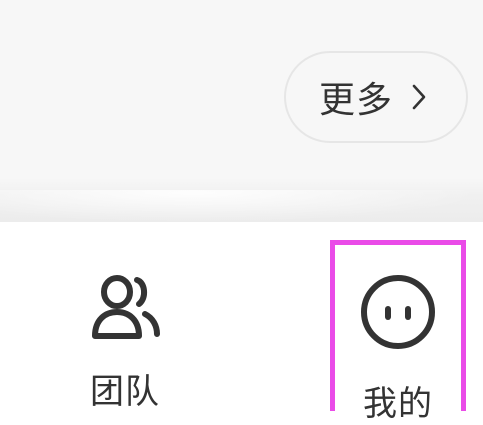 The width and height of the screenshot is (483, 425). What do you see at coordinates (241, 206) in the screenshot?
I see `shadow-highlight` at bounding box center [241, 206].